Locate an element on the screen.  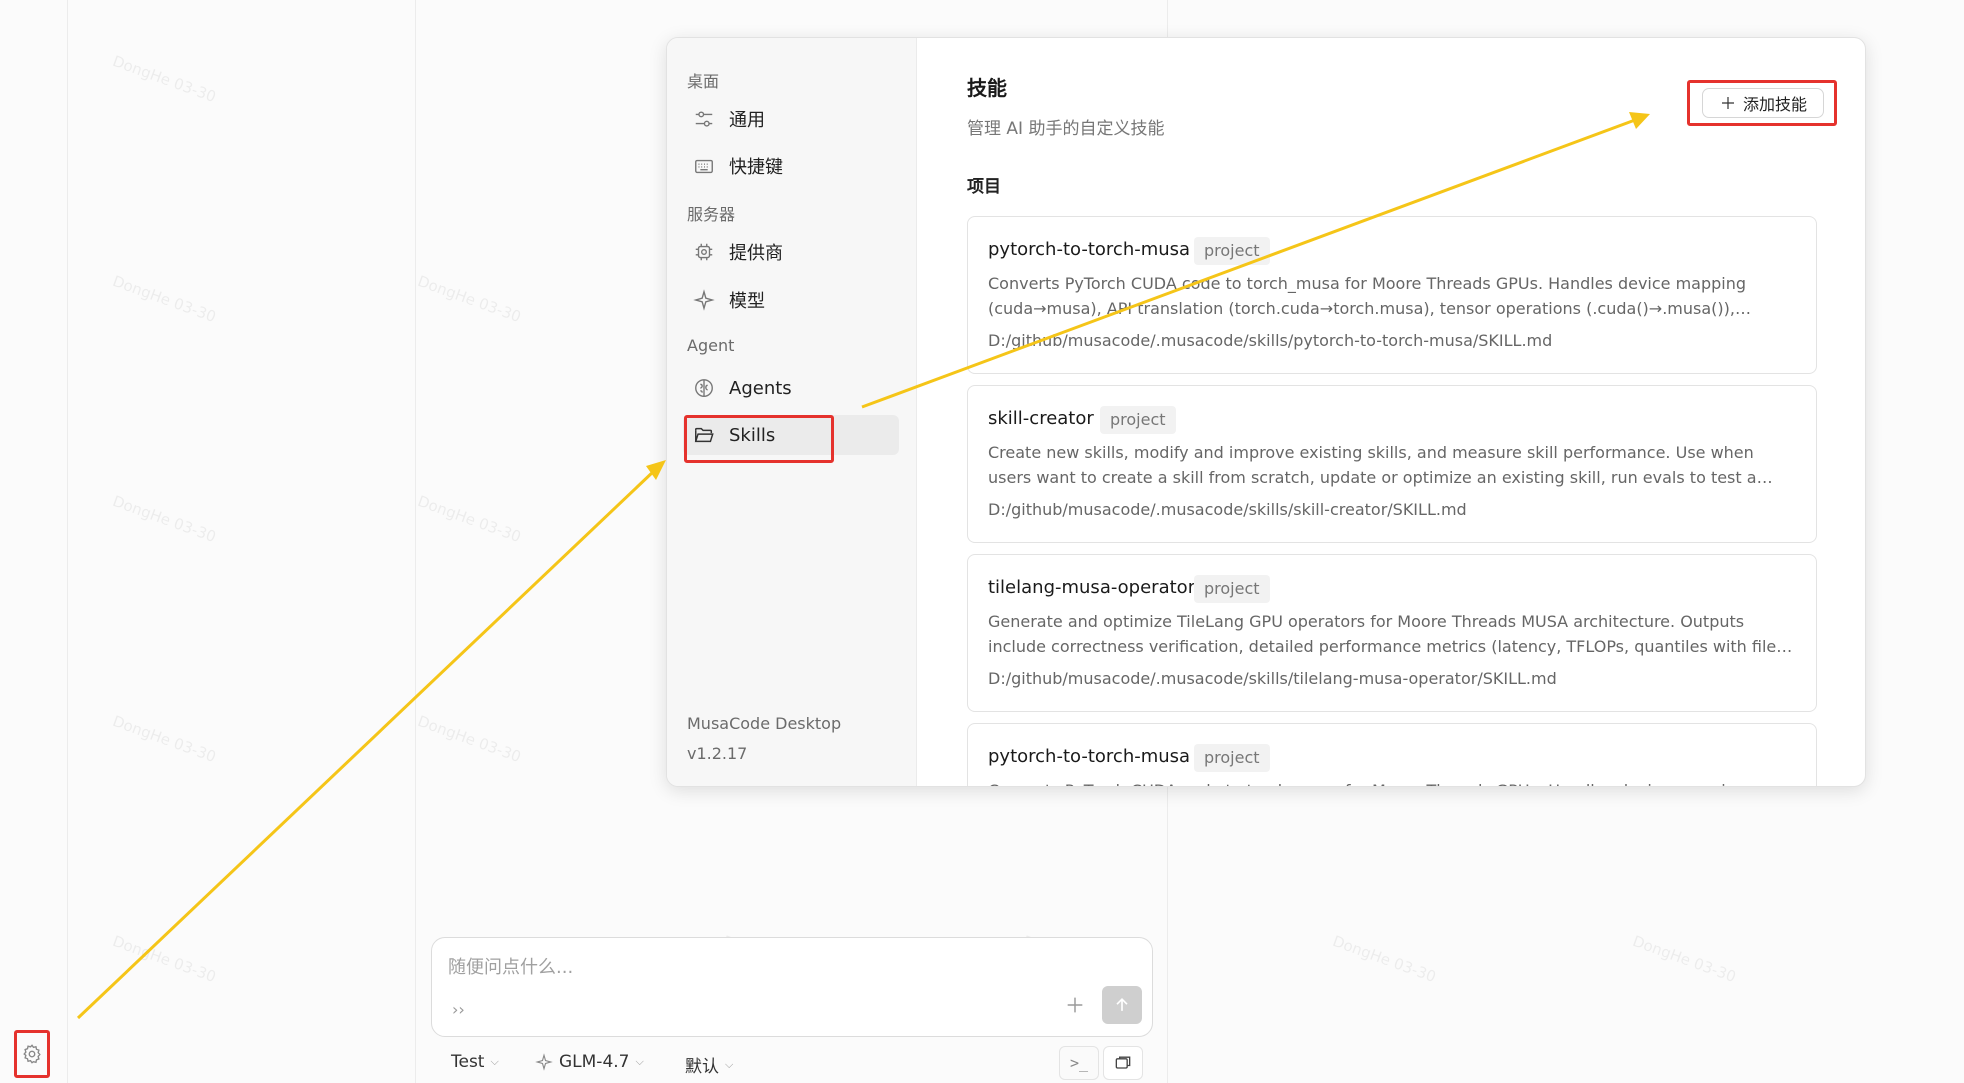
sidebar-item-label: 提供商 is located at coordinates (756, 253).